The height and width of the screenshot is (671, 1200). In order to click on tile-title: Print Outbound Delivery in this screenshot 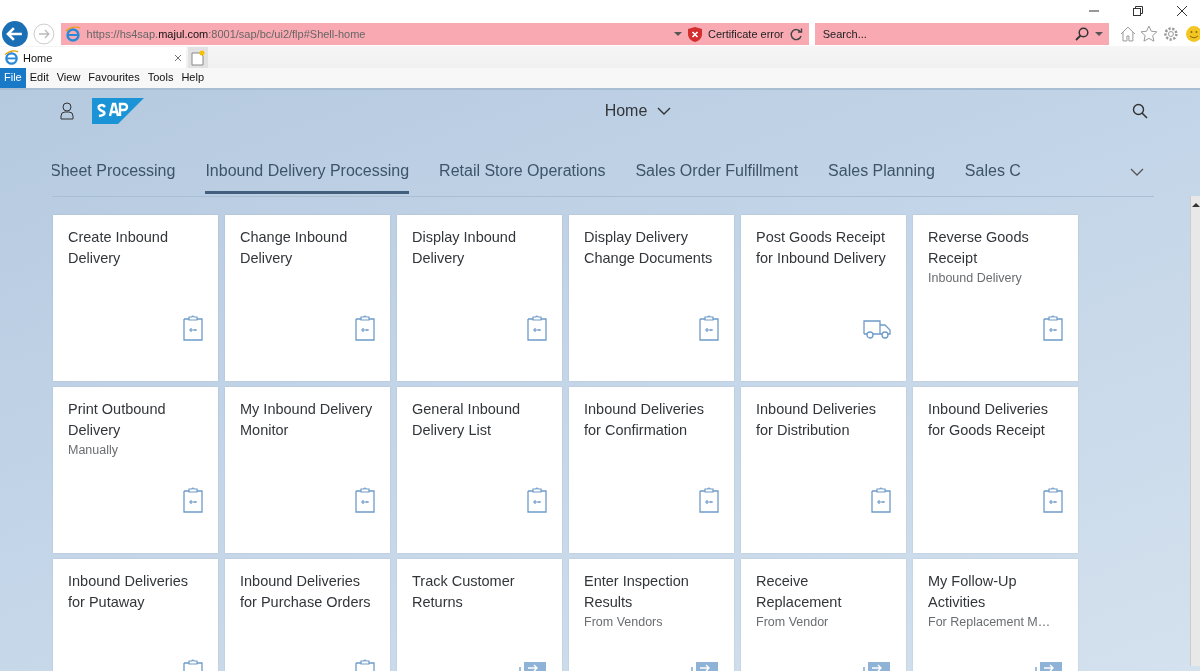, I will do `click(117, 420)`.